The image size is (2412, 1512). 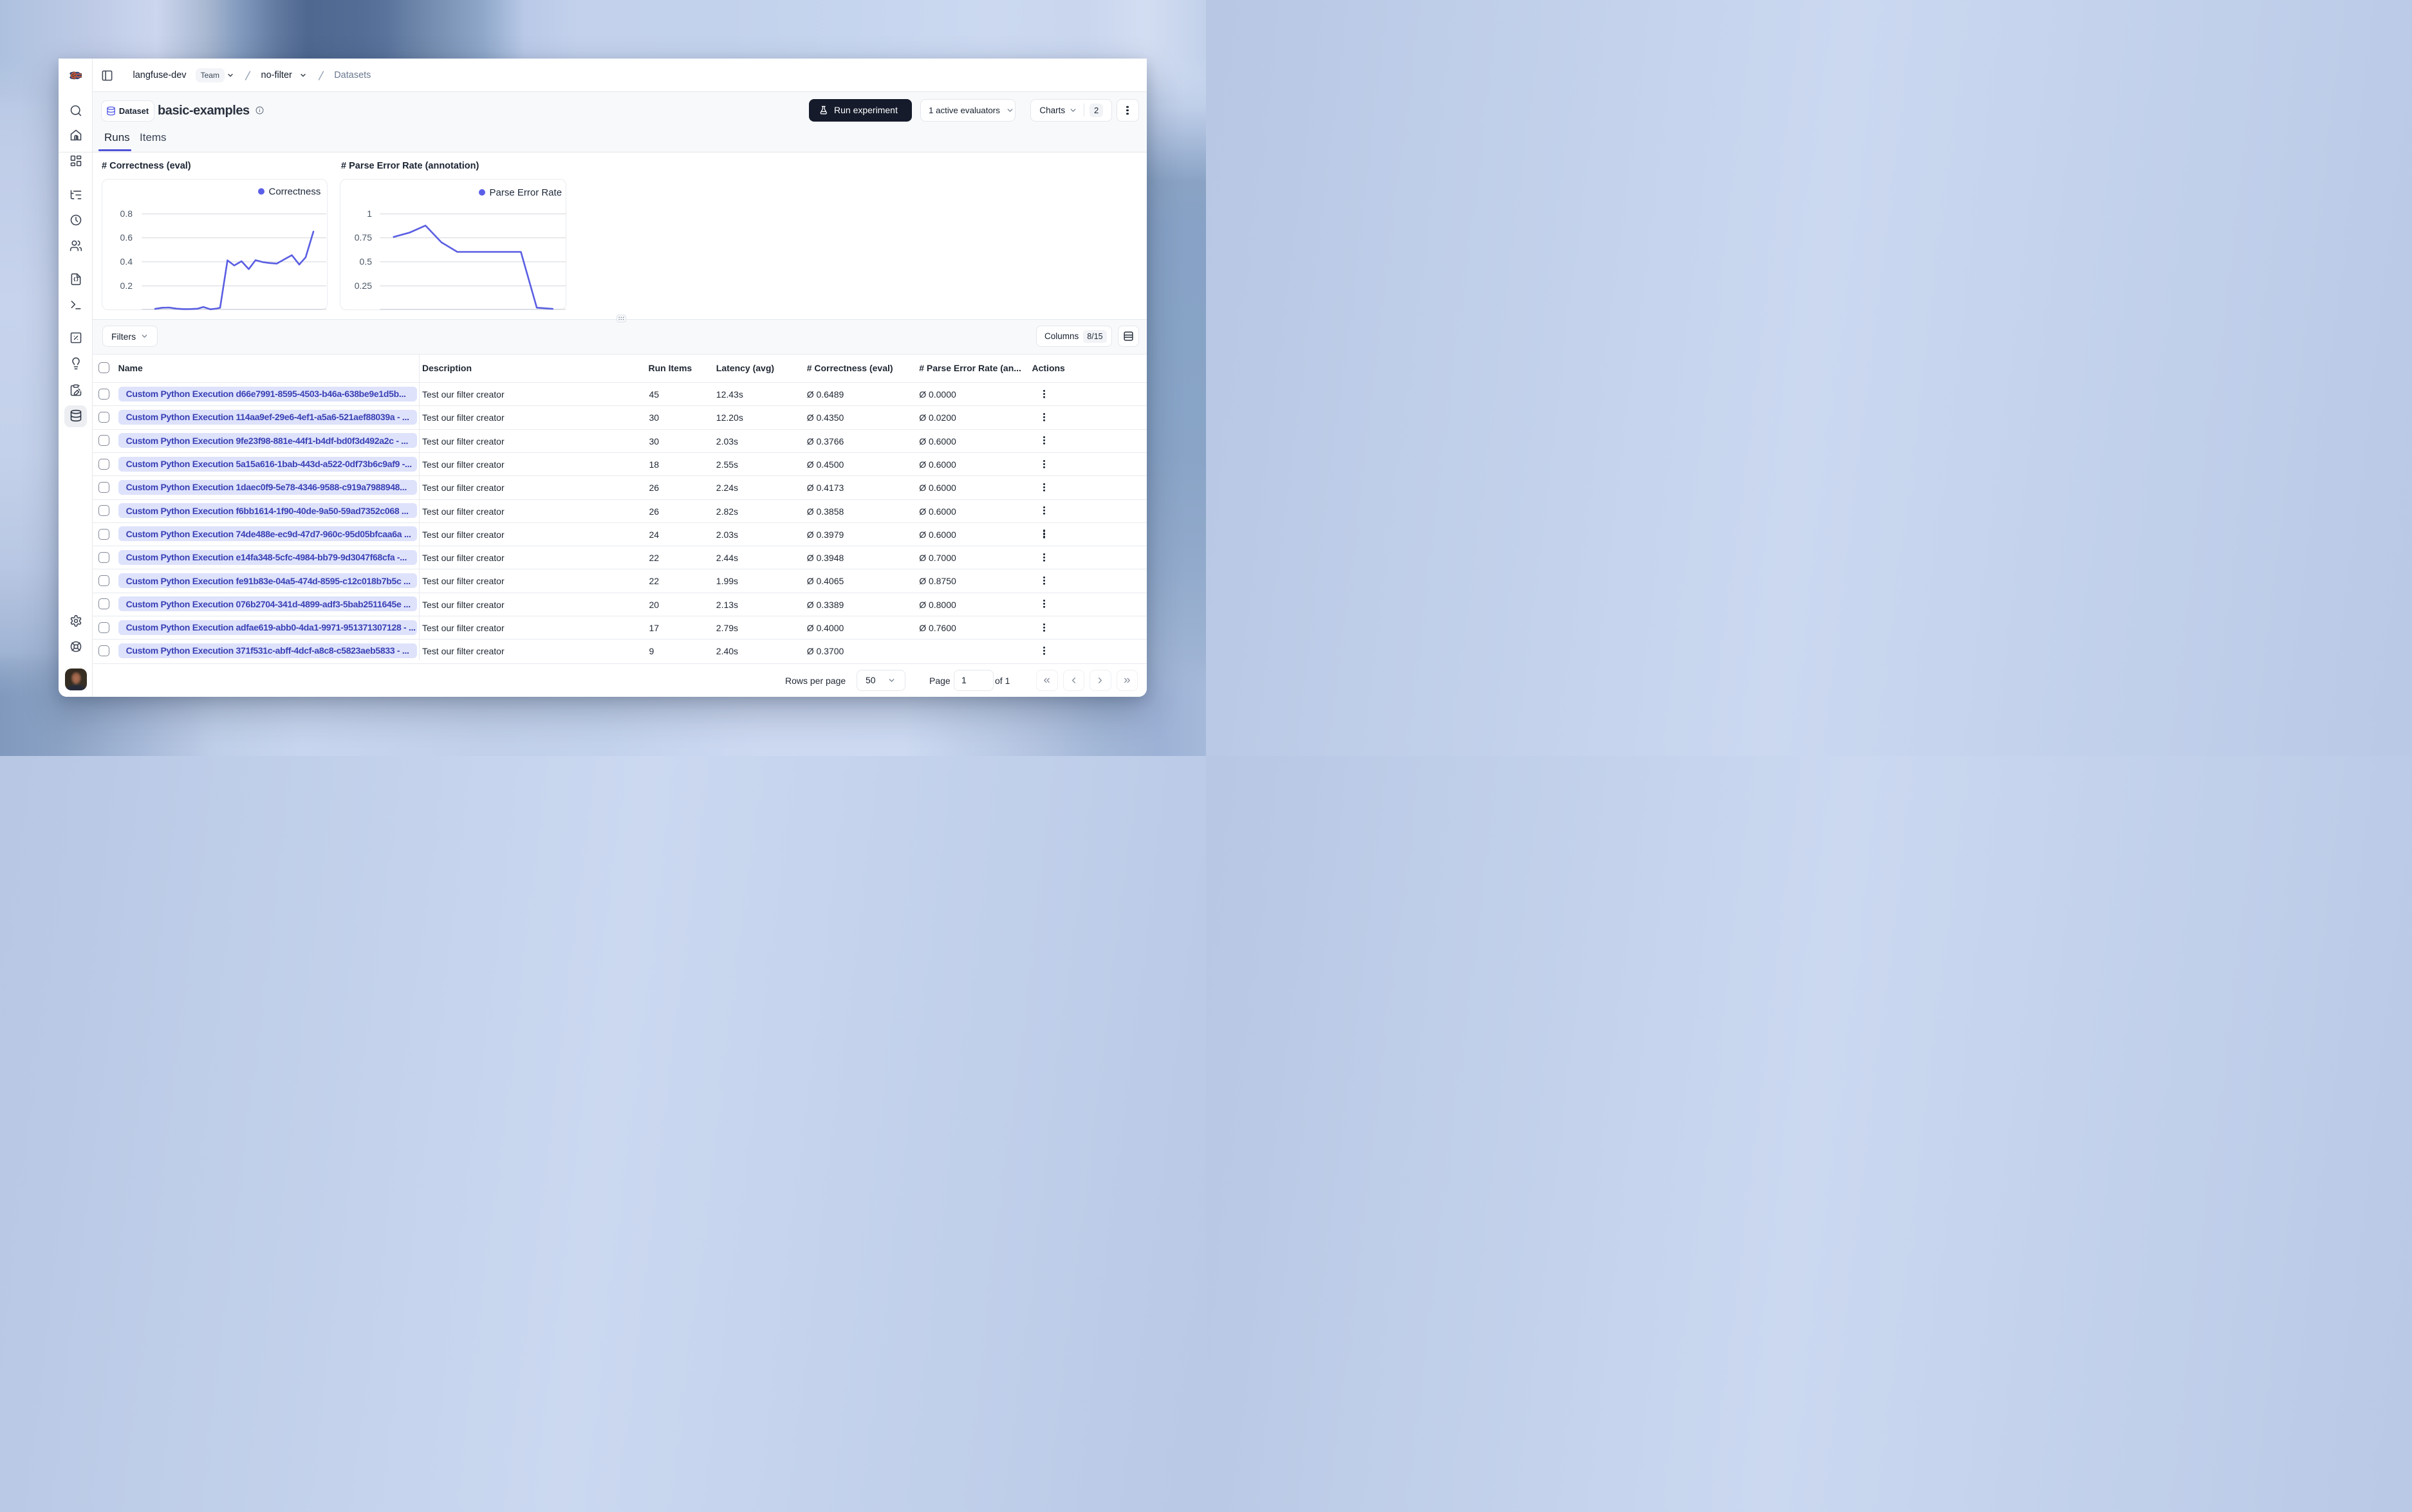 What do you see at coordinates (526, 192) in the screenshot?
I see `svg-text: Parse Error Rate` at bounding box center [526, 192].